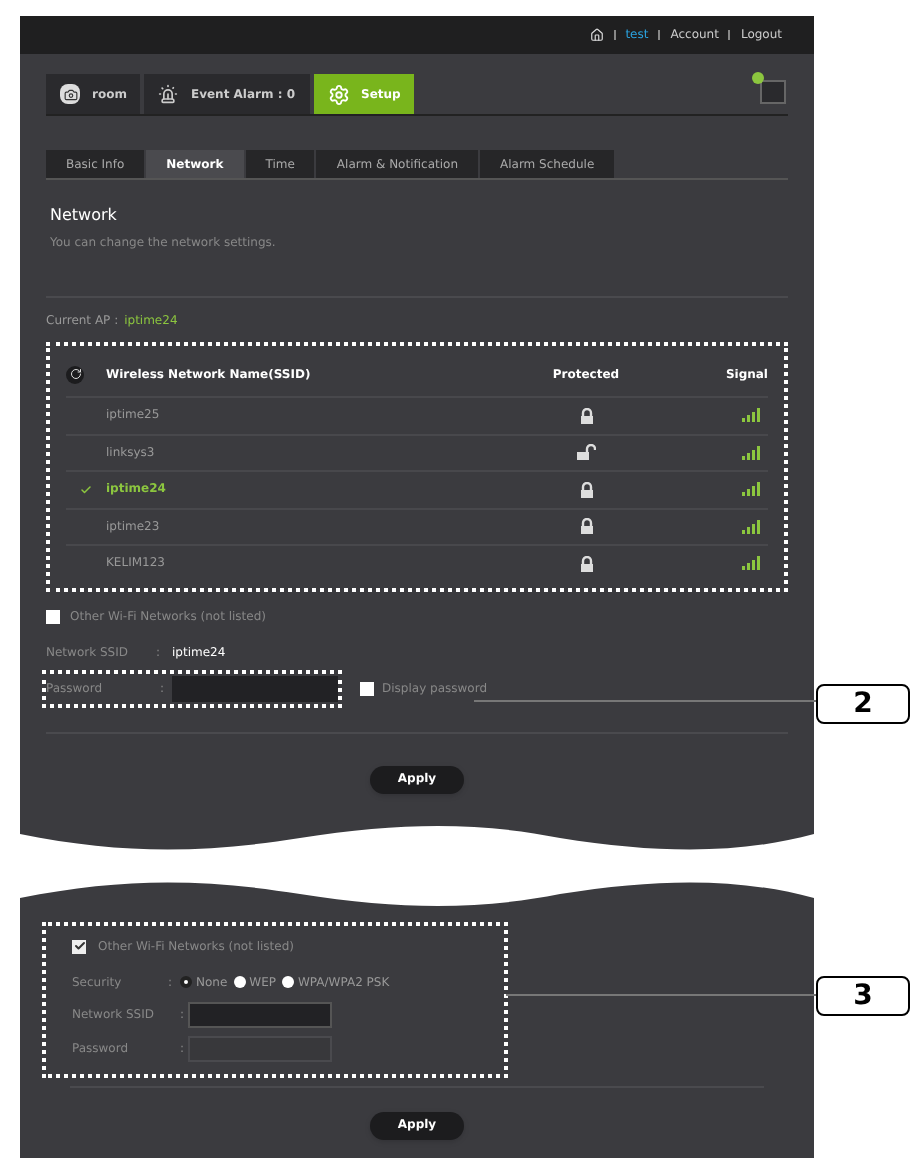  Describe the element at coordinates (863, 996) in the screenshot. I see `callout-number: 3` at that location.